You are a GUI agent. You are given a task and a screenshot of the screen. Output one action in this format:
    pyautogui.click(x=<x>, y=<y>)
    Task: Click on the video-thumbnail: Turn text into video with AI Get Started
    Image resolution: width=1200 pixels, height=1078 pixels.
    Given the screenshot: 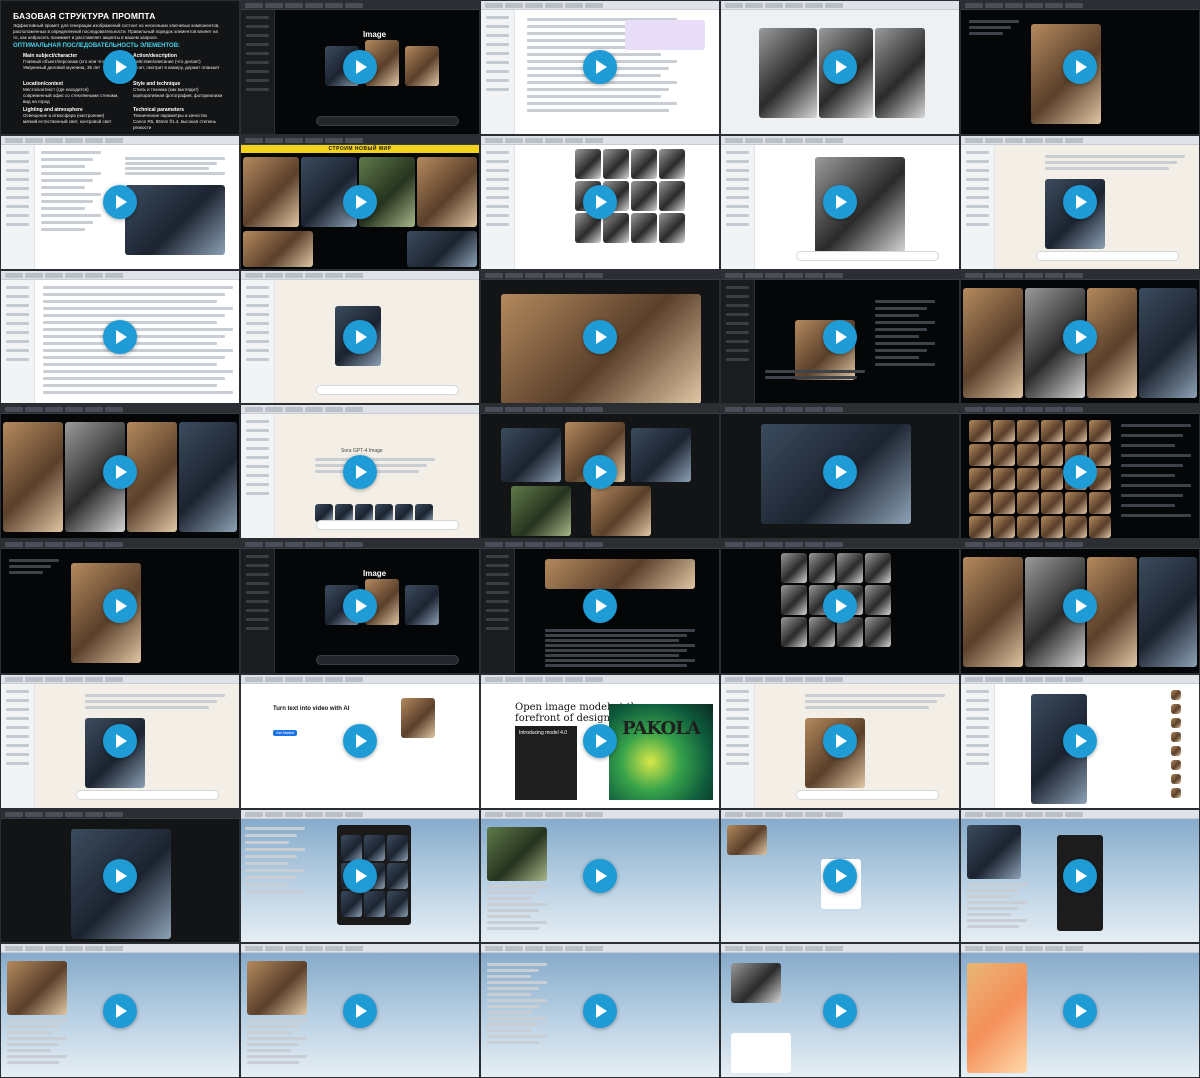 What is the action you would take?
    pyautogui.click(x=360, y=741)
    